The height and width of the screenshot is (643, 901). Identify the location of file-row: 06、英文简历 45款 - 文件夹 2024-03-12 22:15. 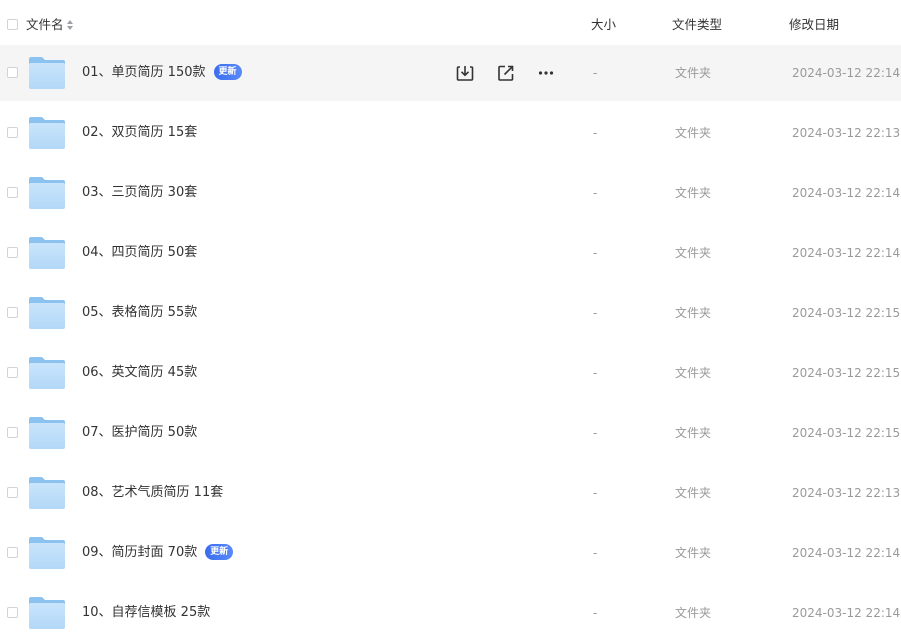
(450, 373).